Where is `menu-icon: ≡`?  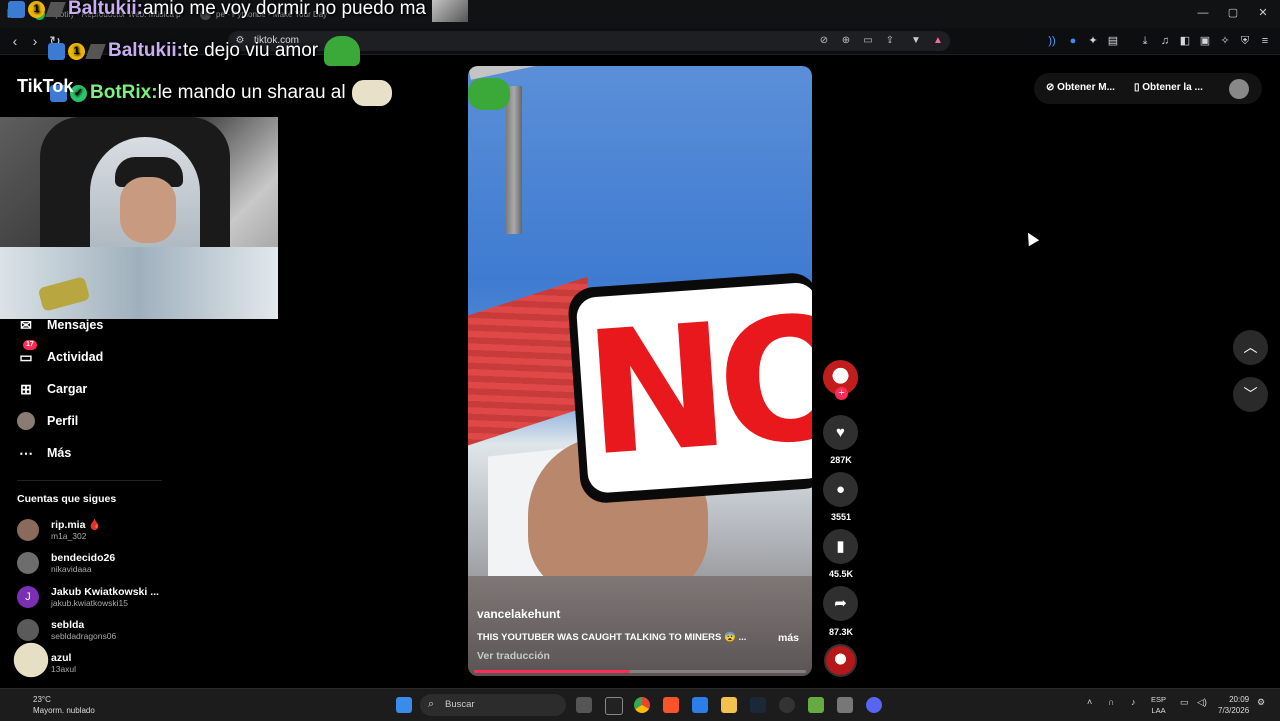
menu-icon: ≡ is located at coordinates (1265, 41).